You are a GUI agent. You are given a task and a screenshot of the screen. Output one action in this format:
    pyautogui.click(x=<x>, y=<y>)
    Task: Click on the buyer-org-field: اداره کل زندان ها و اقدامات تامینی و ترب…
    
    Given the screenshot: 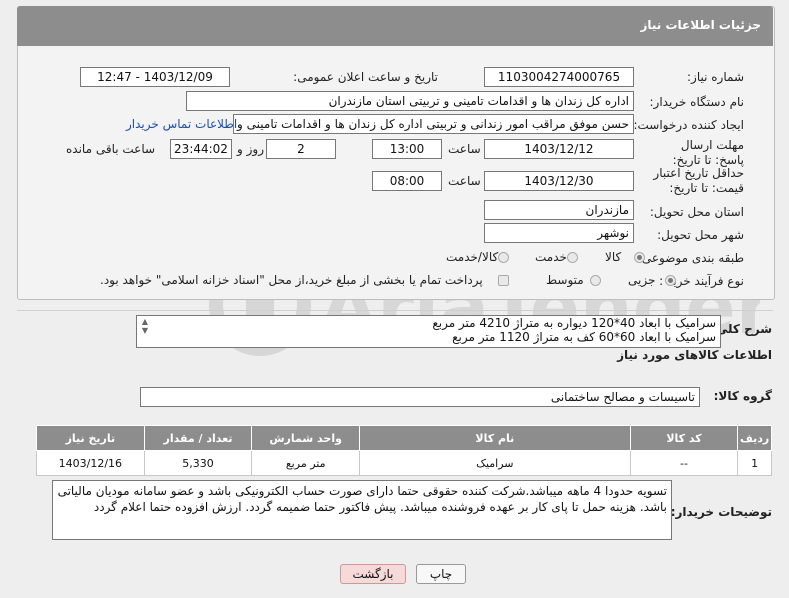 What is the action you would take?
    pyautogui.click(x=410, y=101)
    